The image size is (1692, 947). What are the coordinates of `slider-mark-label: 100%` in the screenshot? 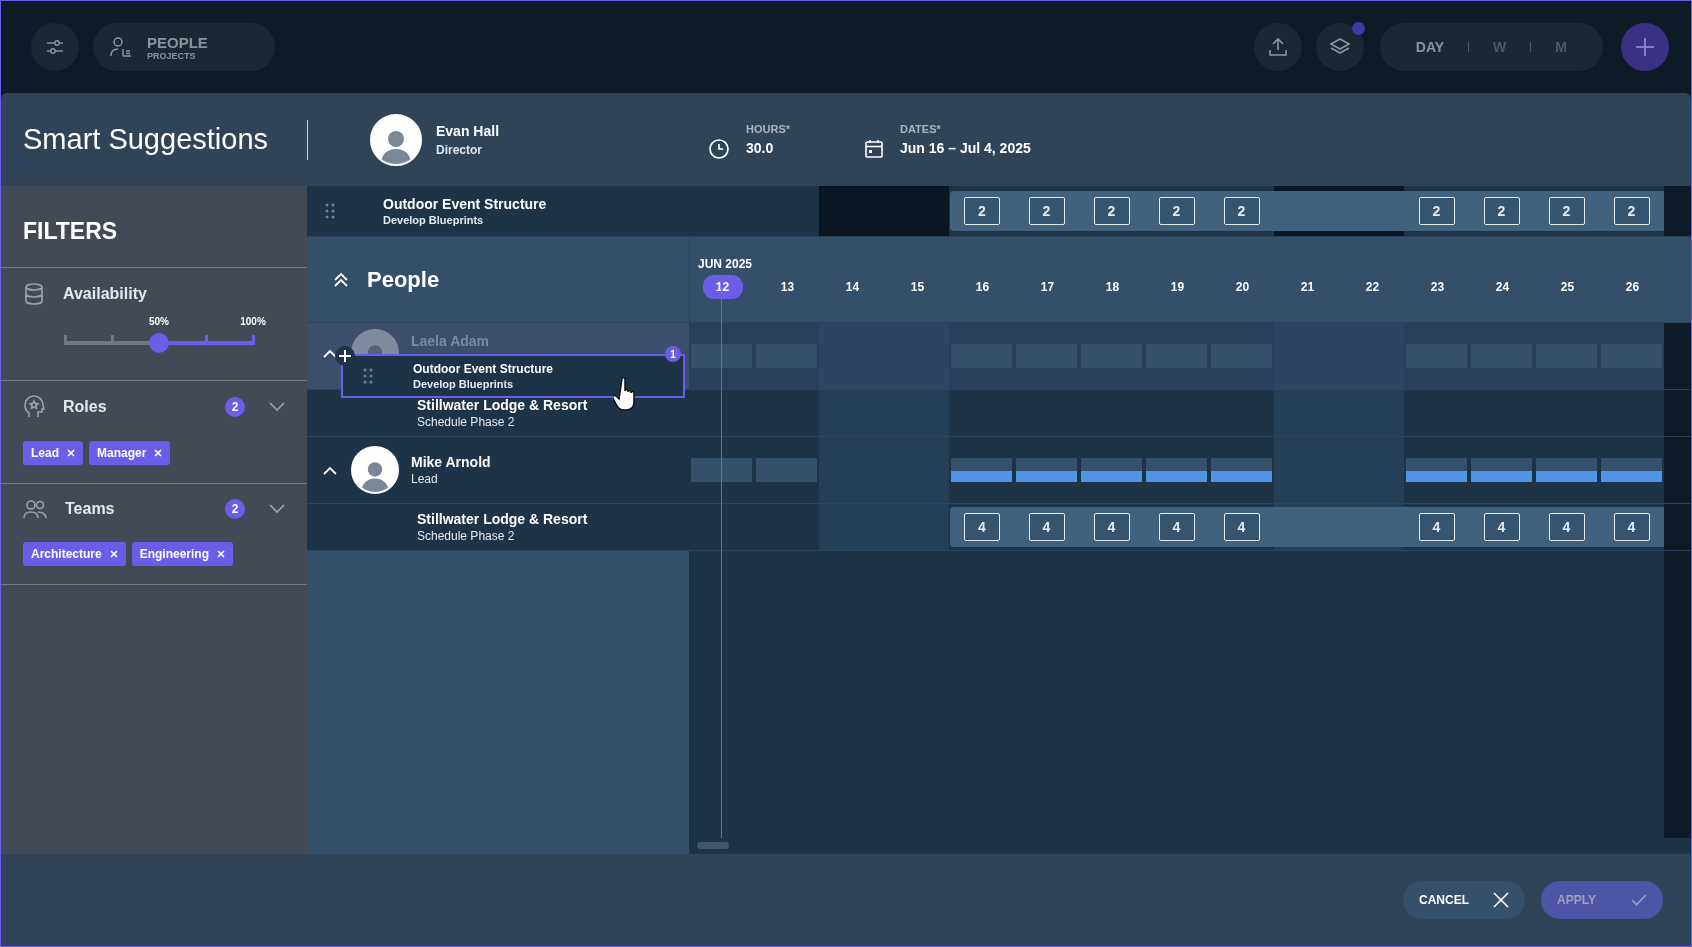 It's located at (253, 321).